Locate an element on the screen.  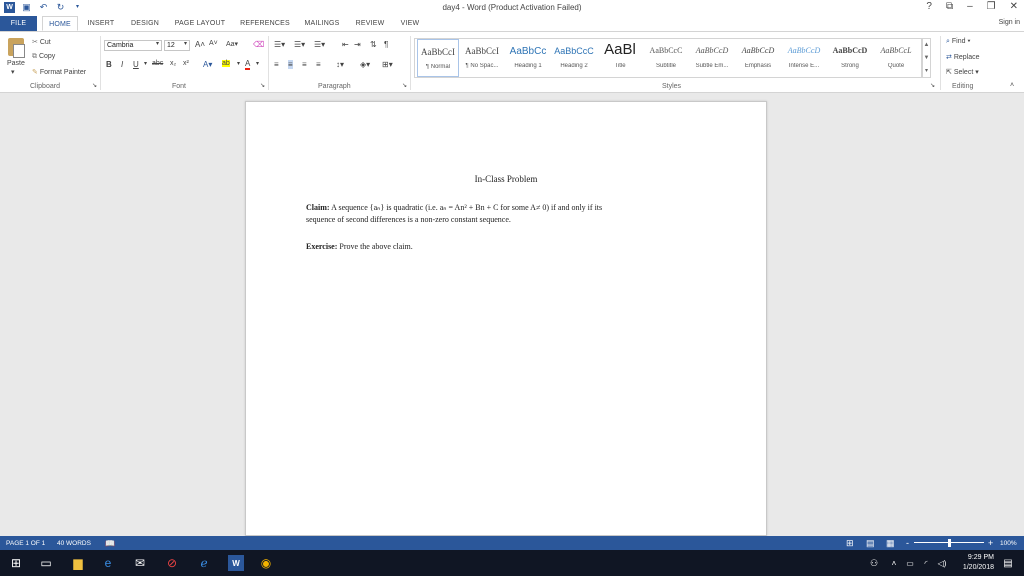
styles-gallery-scrollbar: ▲ ▼ ▾ is located at coordinates (926, 58).